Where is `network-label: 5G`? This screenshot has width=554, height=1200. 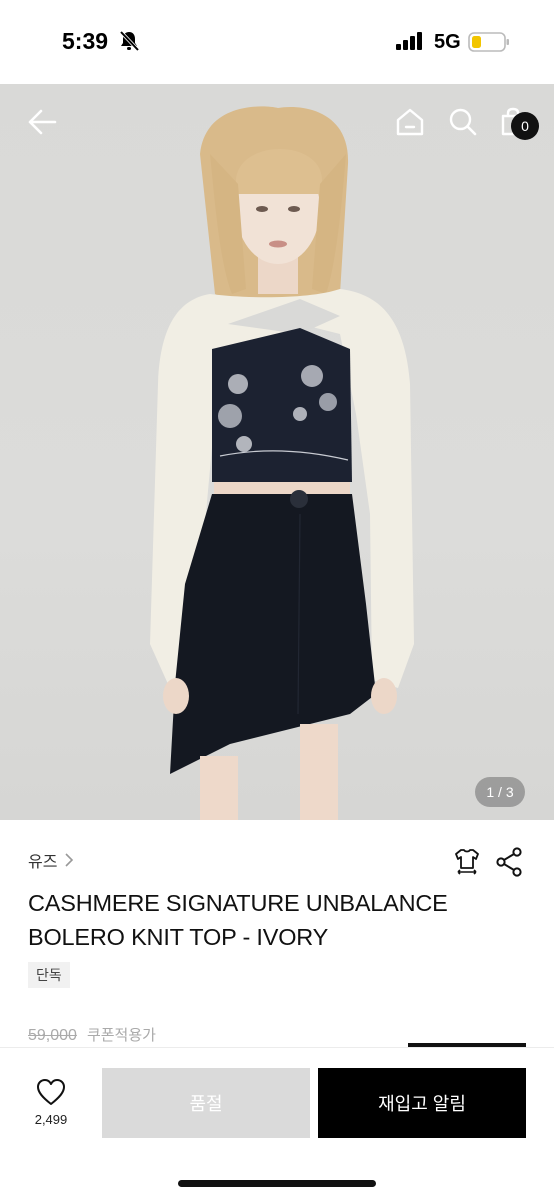 network-label: 5G is located at coordinates (447, 42).